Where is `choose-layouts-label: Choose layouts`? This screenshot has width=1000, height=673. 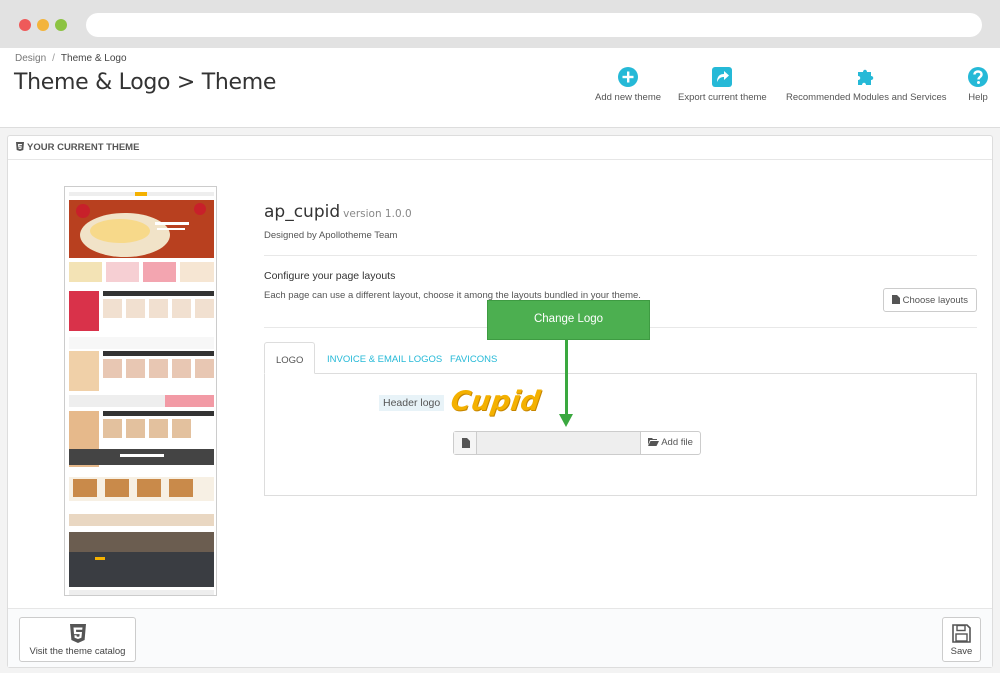 choose-layouts-label: Choose layouts is located at coordinates (935, 300).